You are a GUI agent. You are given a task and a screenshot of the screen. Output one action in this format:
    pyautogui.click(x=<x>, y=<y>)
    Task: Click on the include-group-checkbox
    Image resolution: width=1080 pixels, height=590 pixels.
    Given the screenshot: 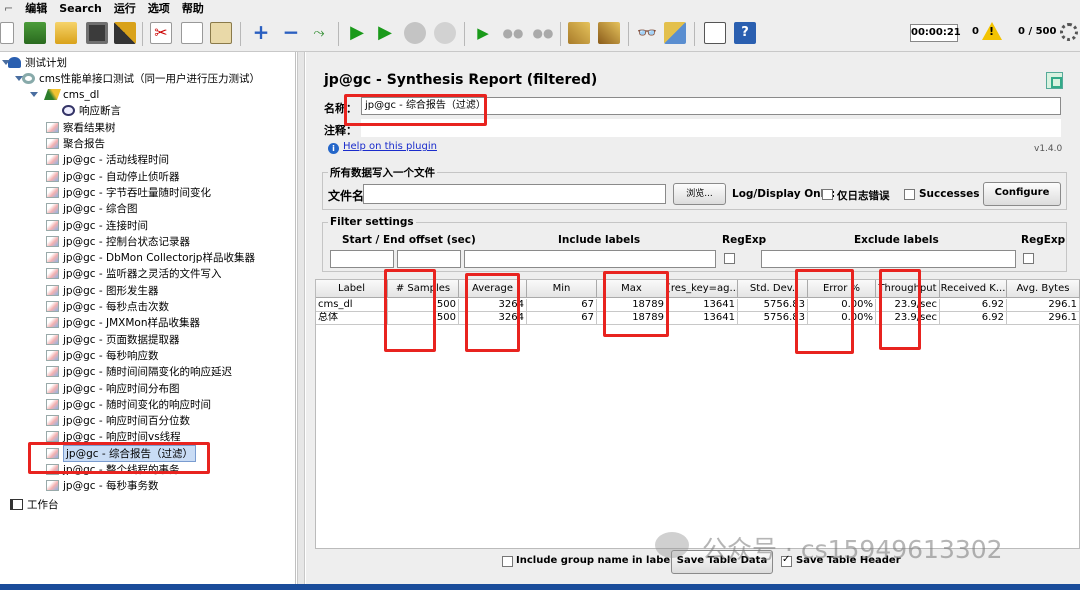 What is the action you would take?
    pyautogui.click(x=507, y=561)
    